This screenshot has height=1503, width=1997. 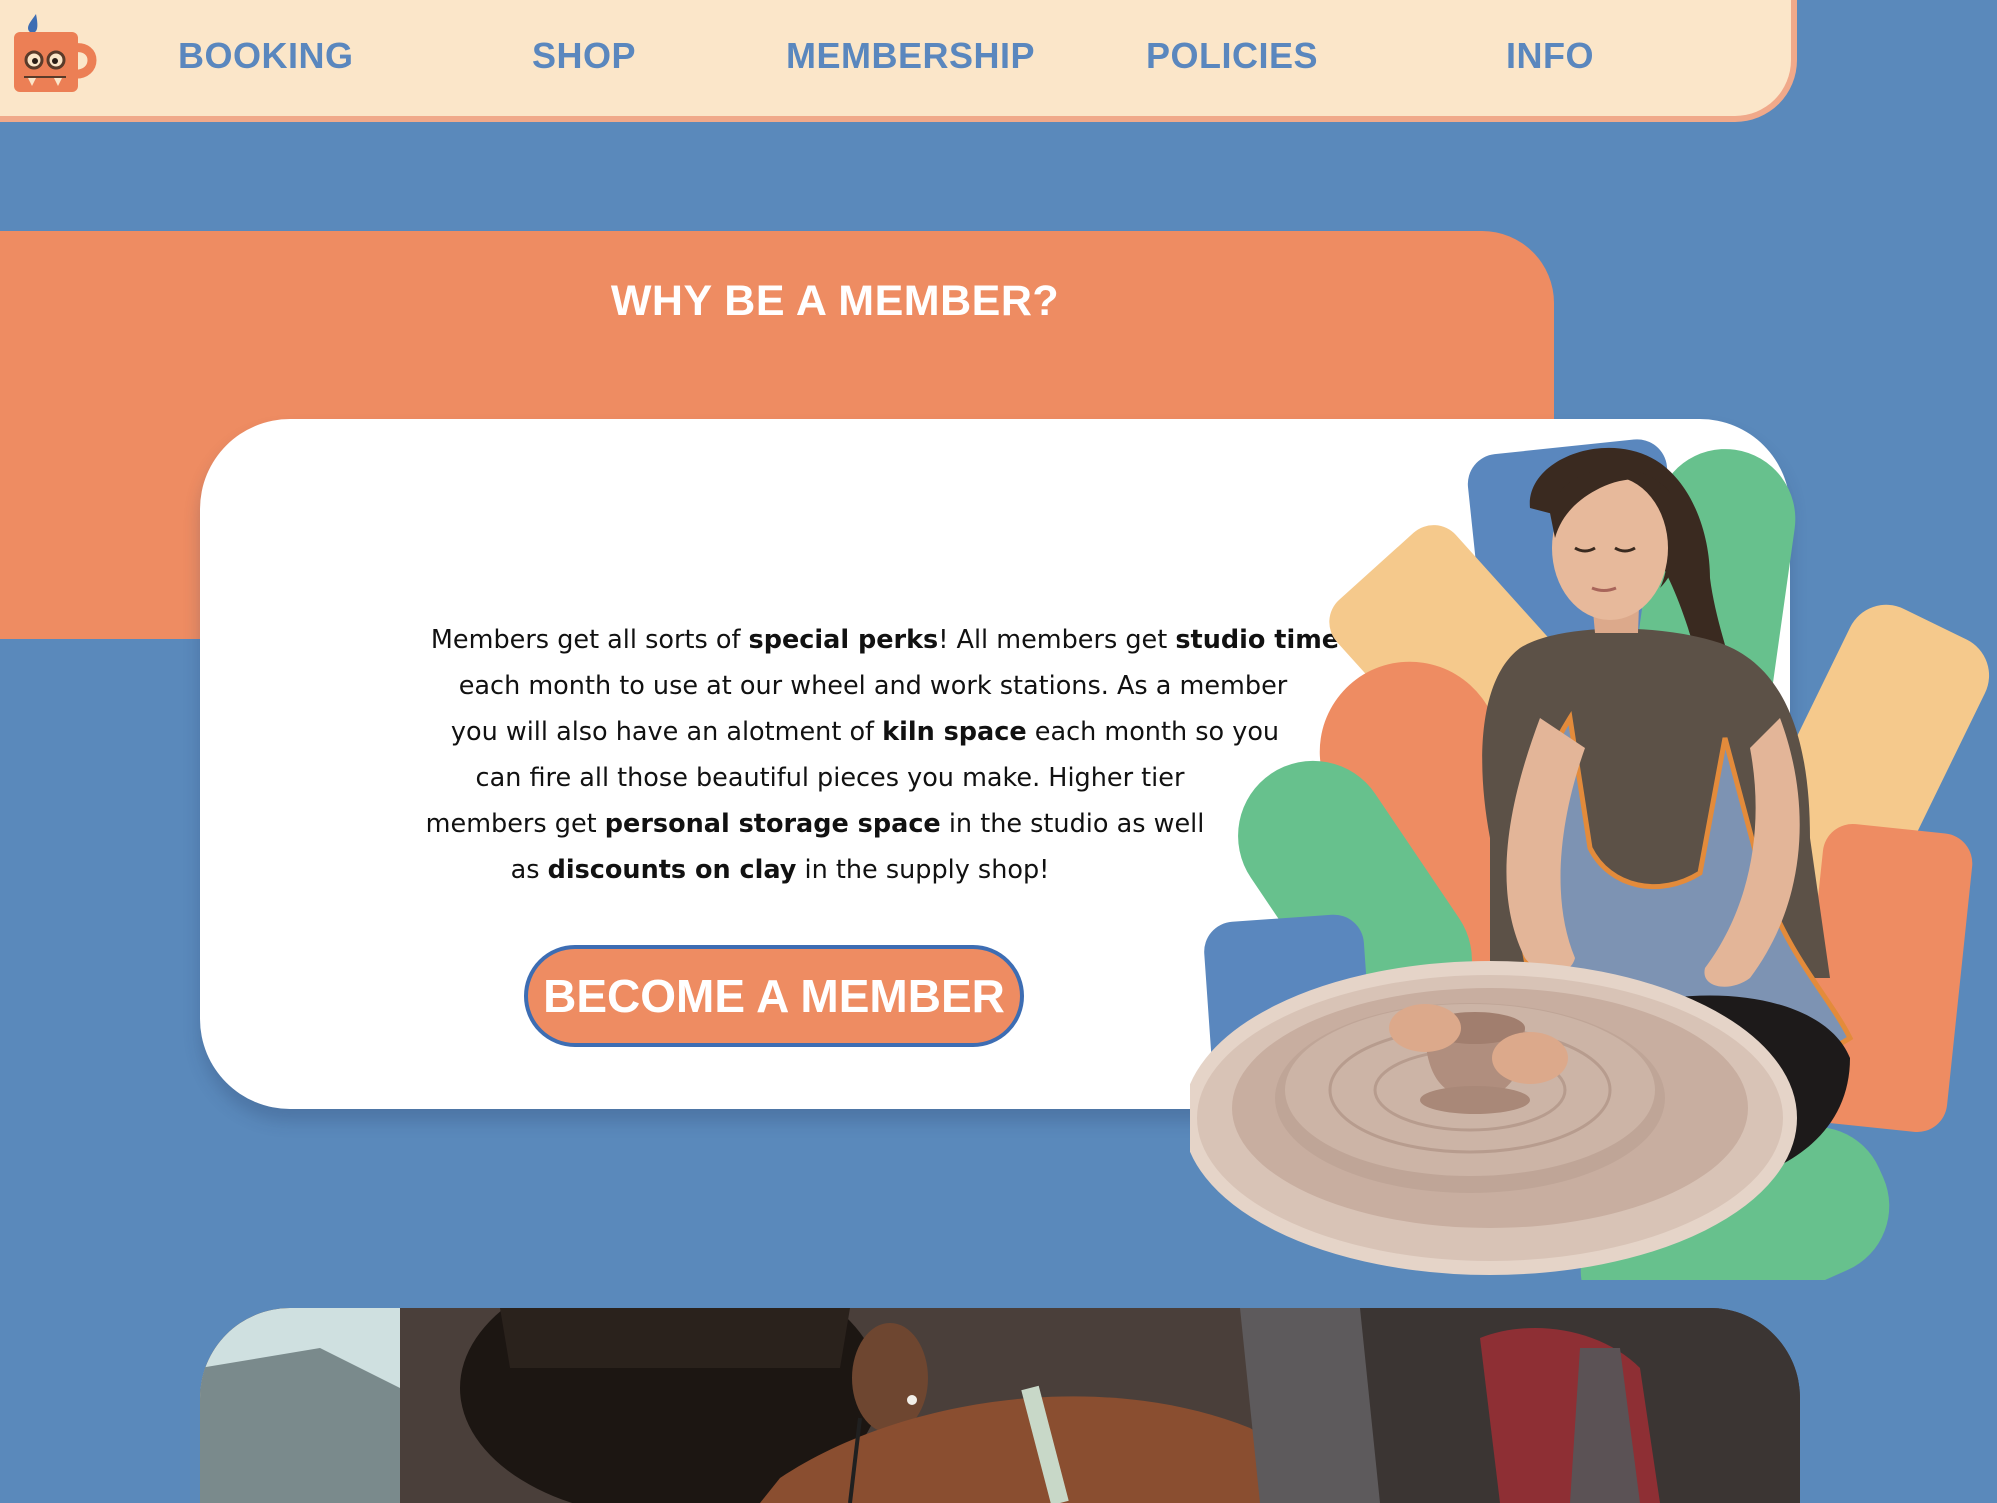 What do you see at coordinates (835, 301) in the screenshot?
I see `section-title: WHY BE A MEMBER?` at bounding box center [835, 301].